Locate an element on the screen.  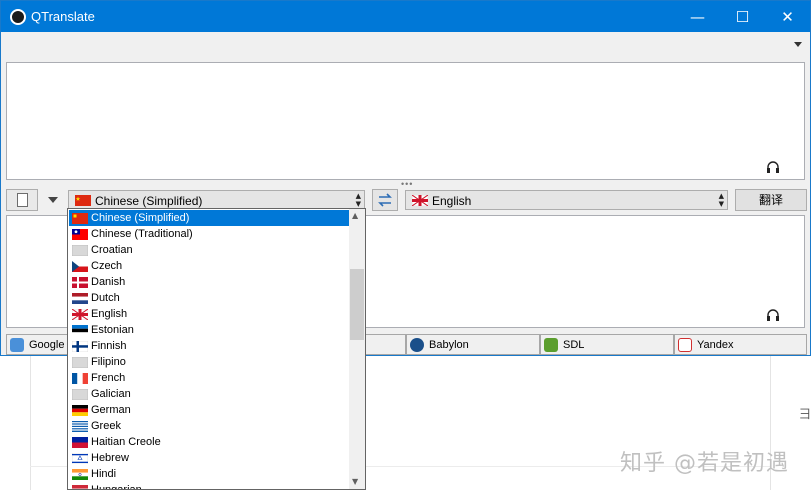
scrollbar-thumb is located at coordinates (357, 304).